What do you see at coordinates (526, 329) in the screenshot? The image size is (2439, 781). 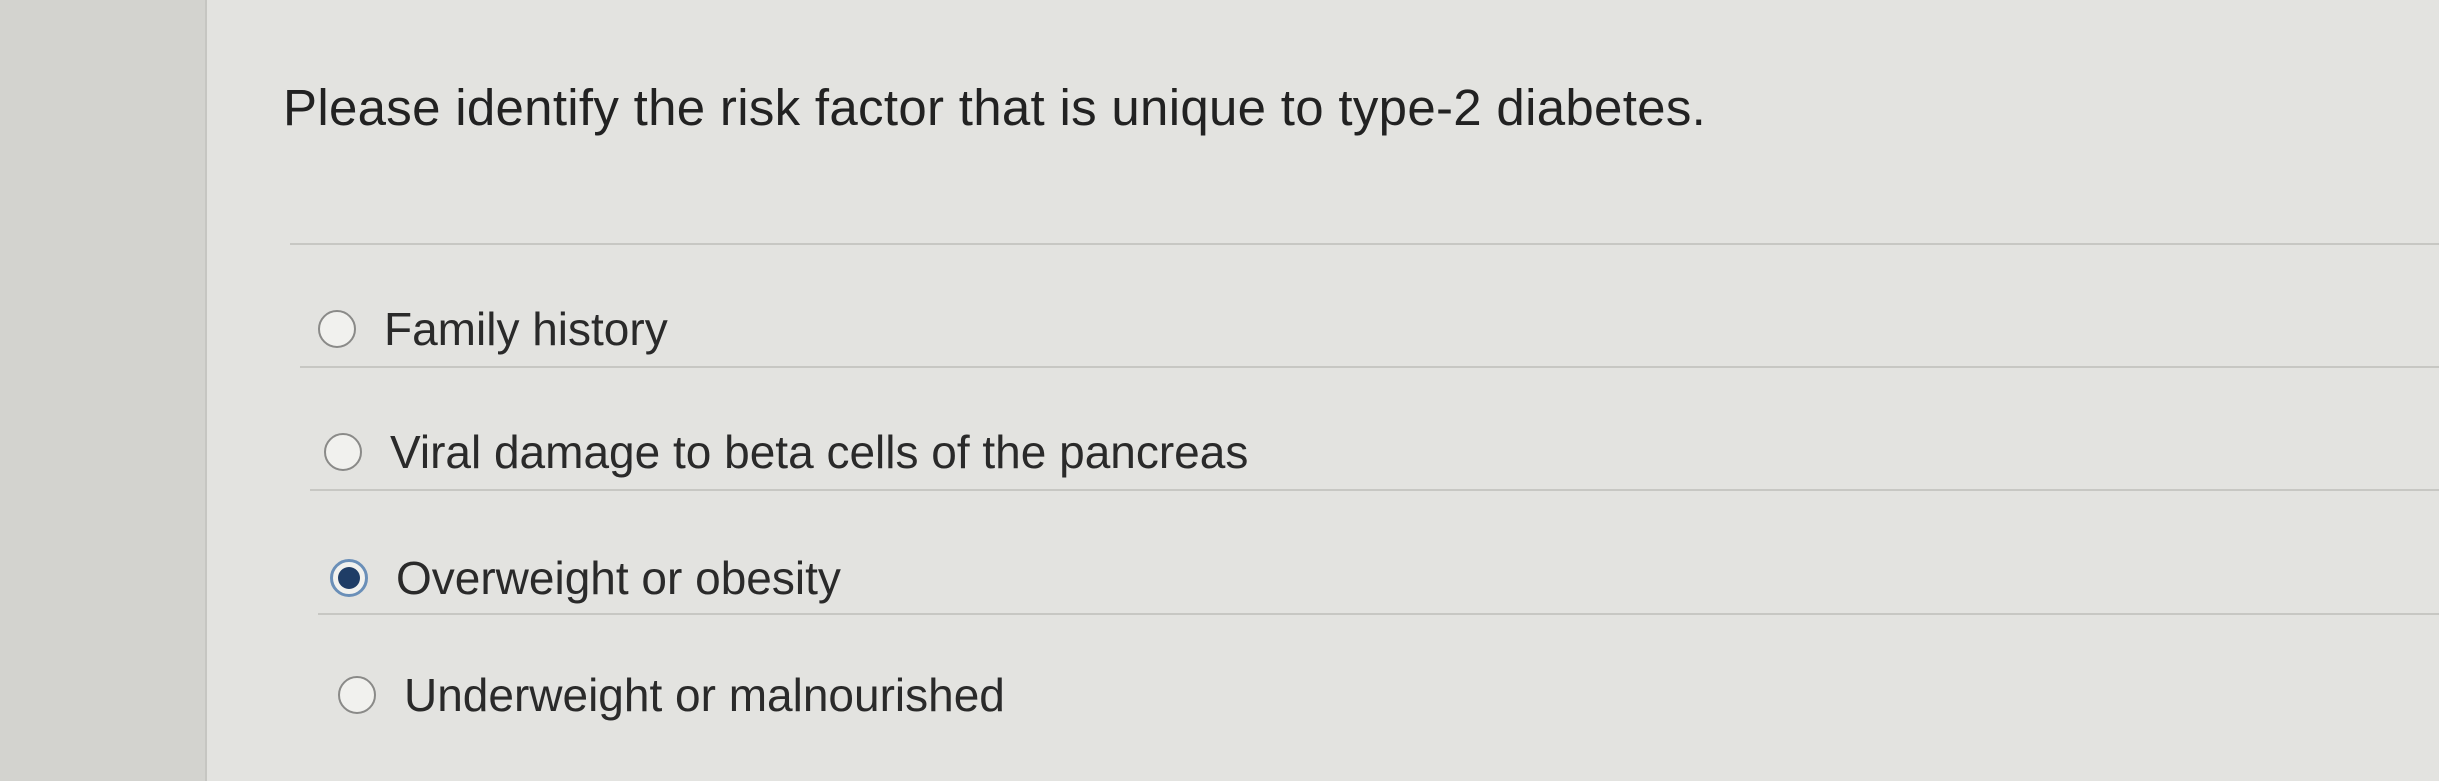 I see `option-label: Family history` at bounding box center [526, 329].